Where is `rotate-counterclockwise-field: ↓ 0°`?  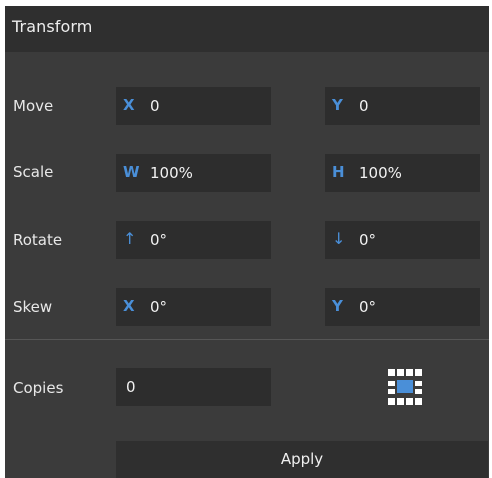
rotate-counterclockwise-field: ↓ 0° is located at coordinates (402, 240).